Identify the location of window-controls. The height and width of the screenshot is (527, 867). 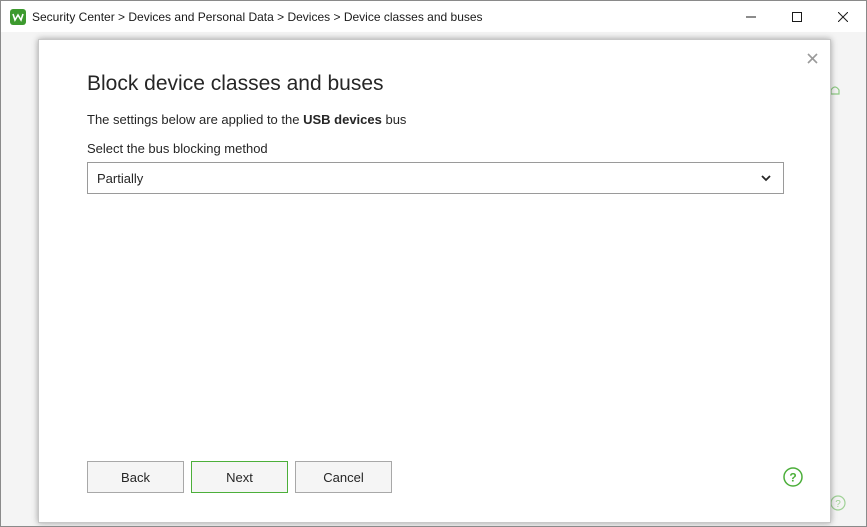
(797, 16).